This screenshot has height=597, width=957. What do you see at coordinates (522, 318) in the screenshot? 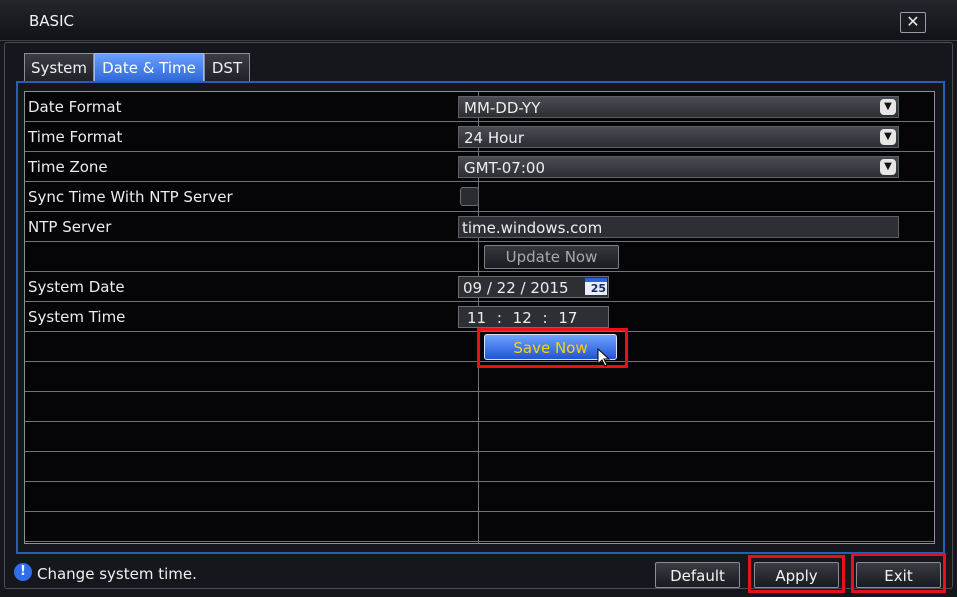
I see `system-time-value: 11 : 12 : 17` at bounding box center [522, 318].